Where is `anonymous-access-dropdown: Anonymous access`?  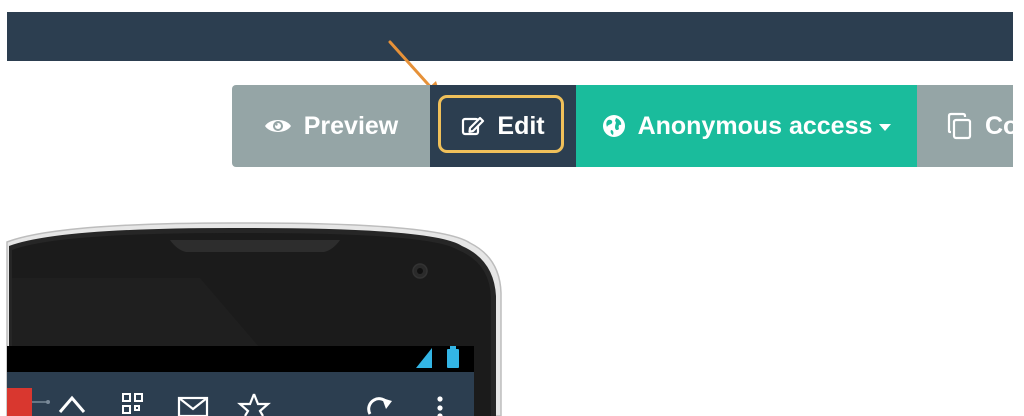 anonymous-access-dropdown: Anonymous access is located at coordinates (746, 126).